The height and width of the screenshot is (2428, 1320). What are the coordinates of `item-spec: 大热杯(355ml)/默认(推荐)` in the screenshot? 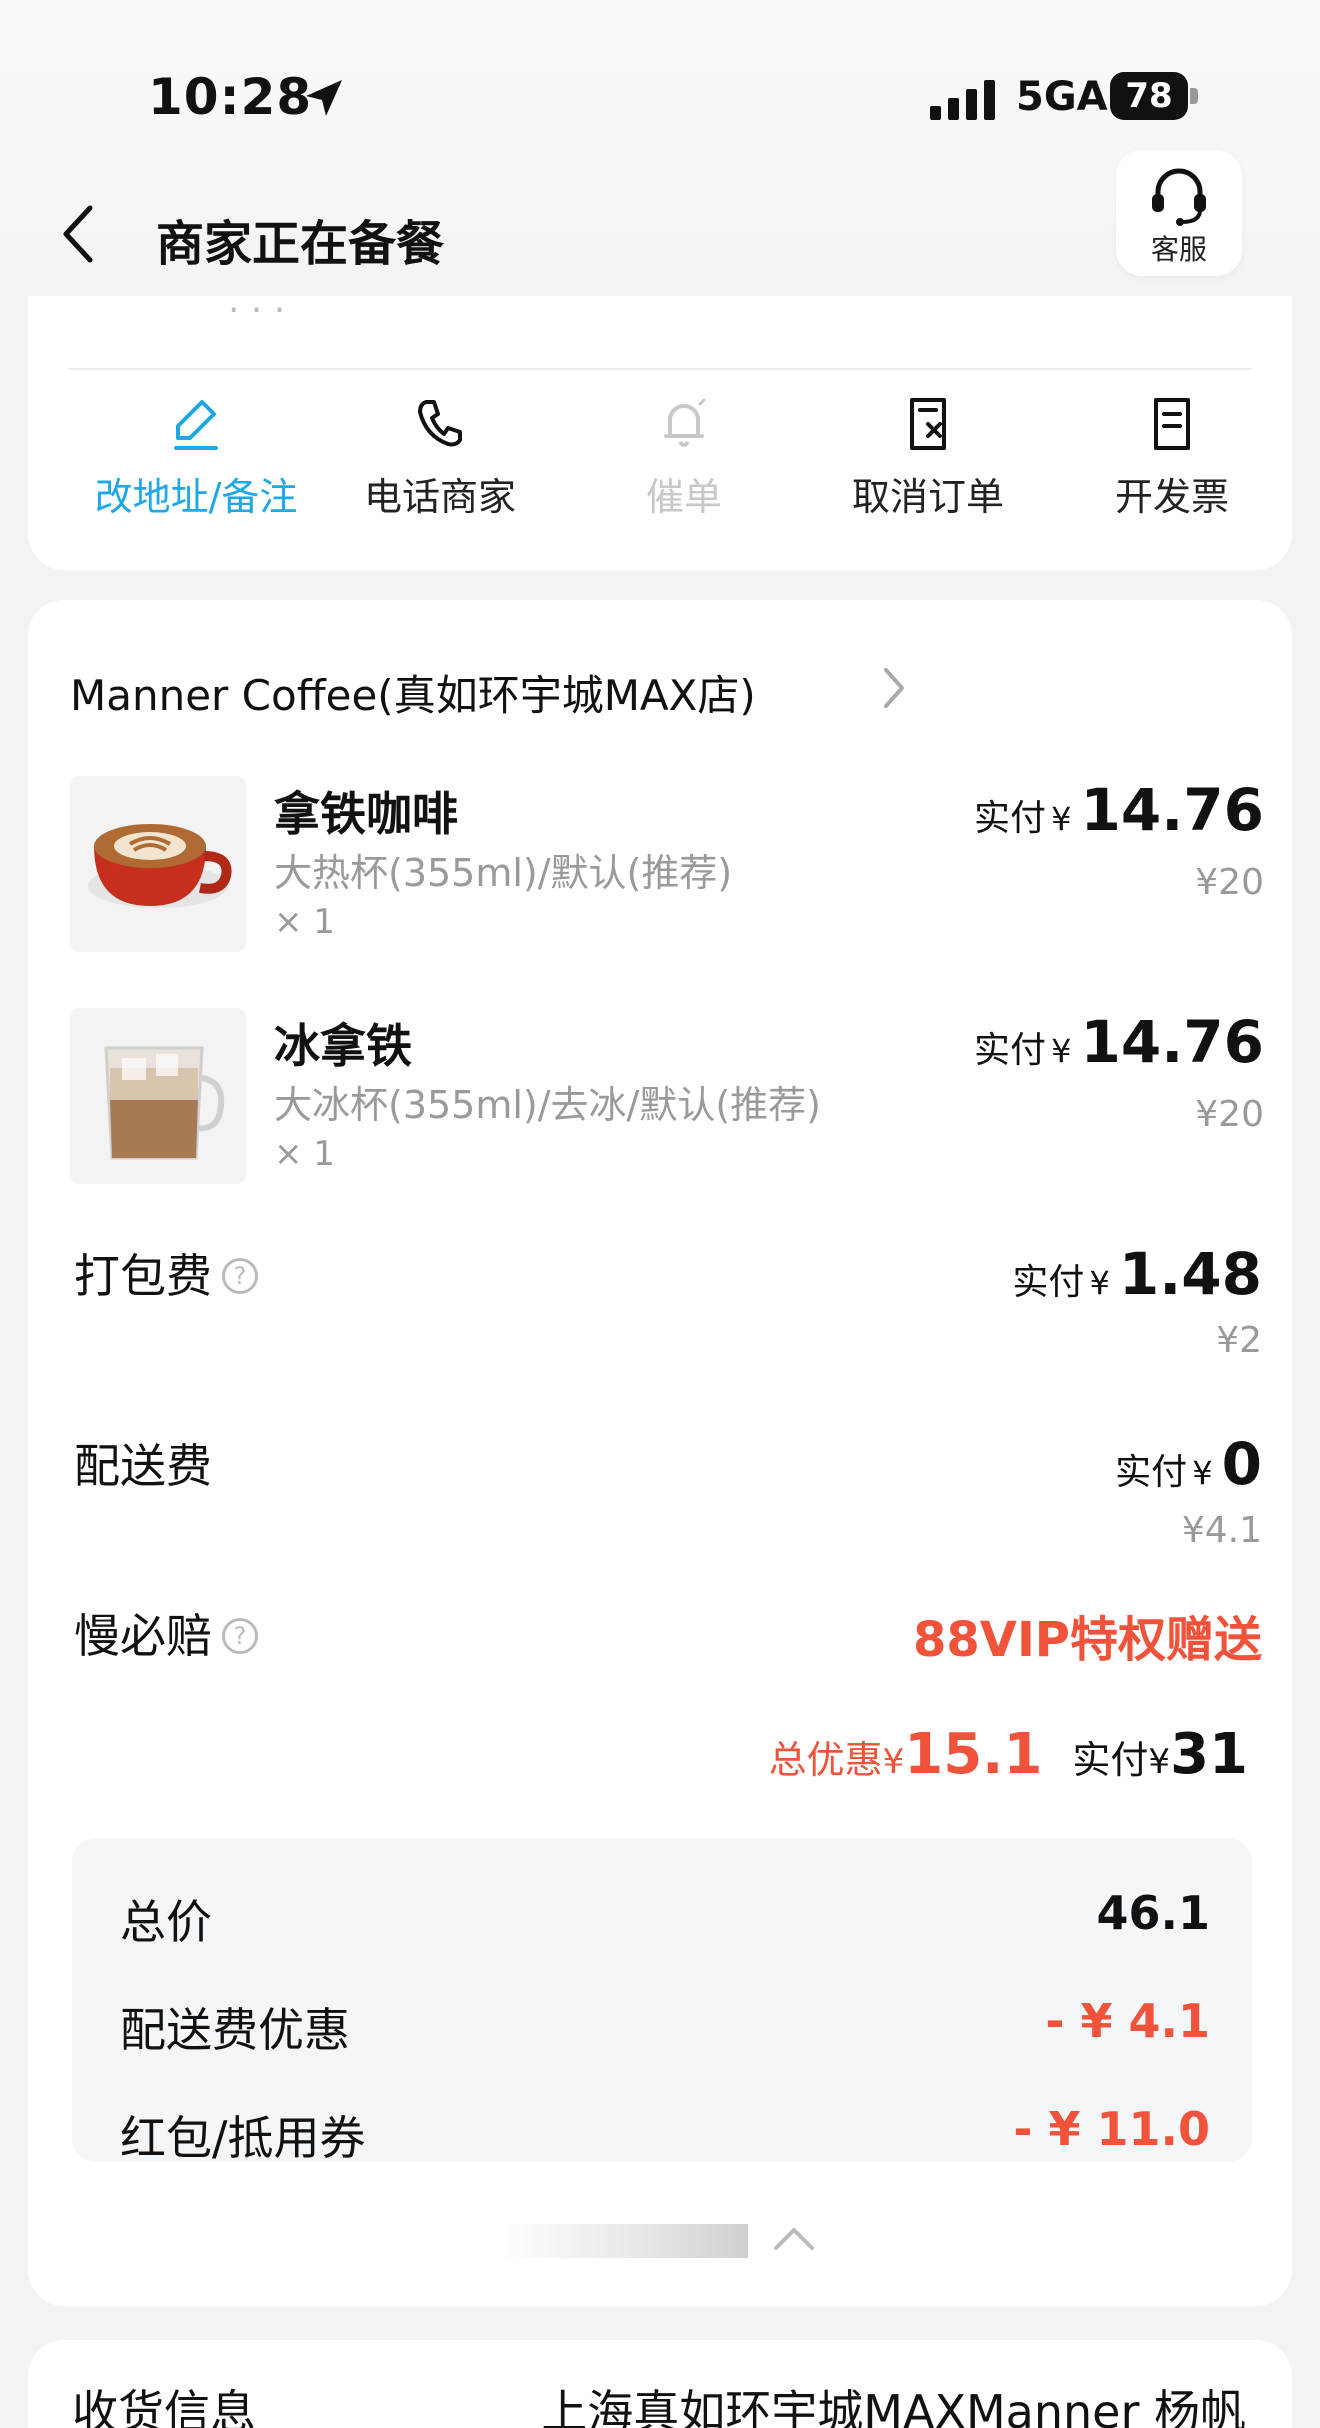 It's located at (503, 873).